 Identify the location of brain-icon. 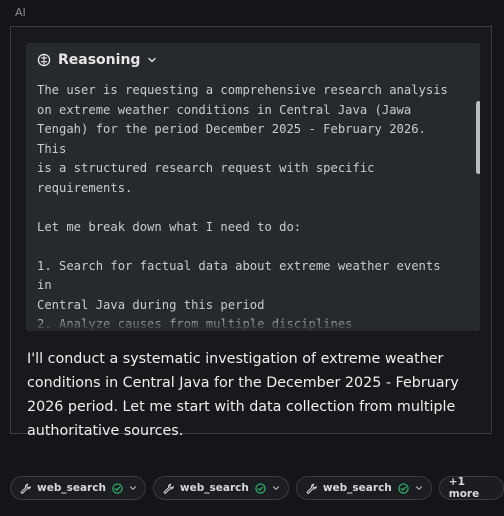
(44, 60).